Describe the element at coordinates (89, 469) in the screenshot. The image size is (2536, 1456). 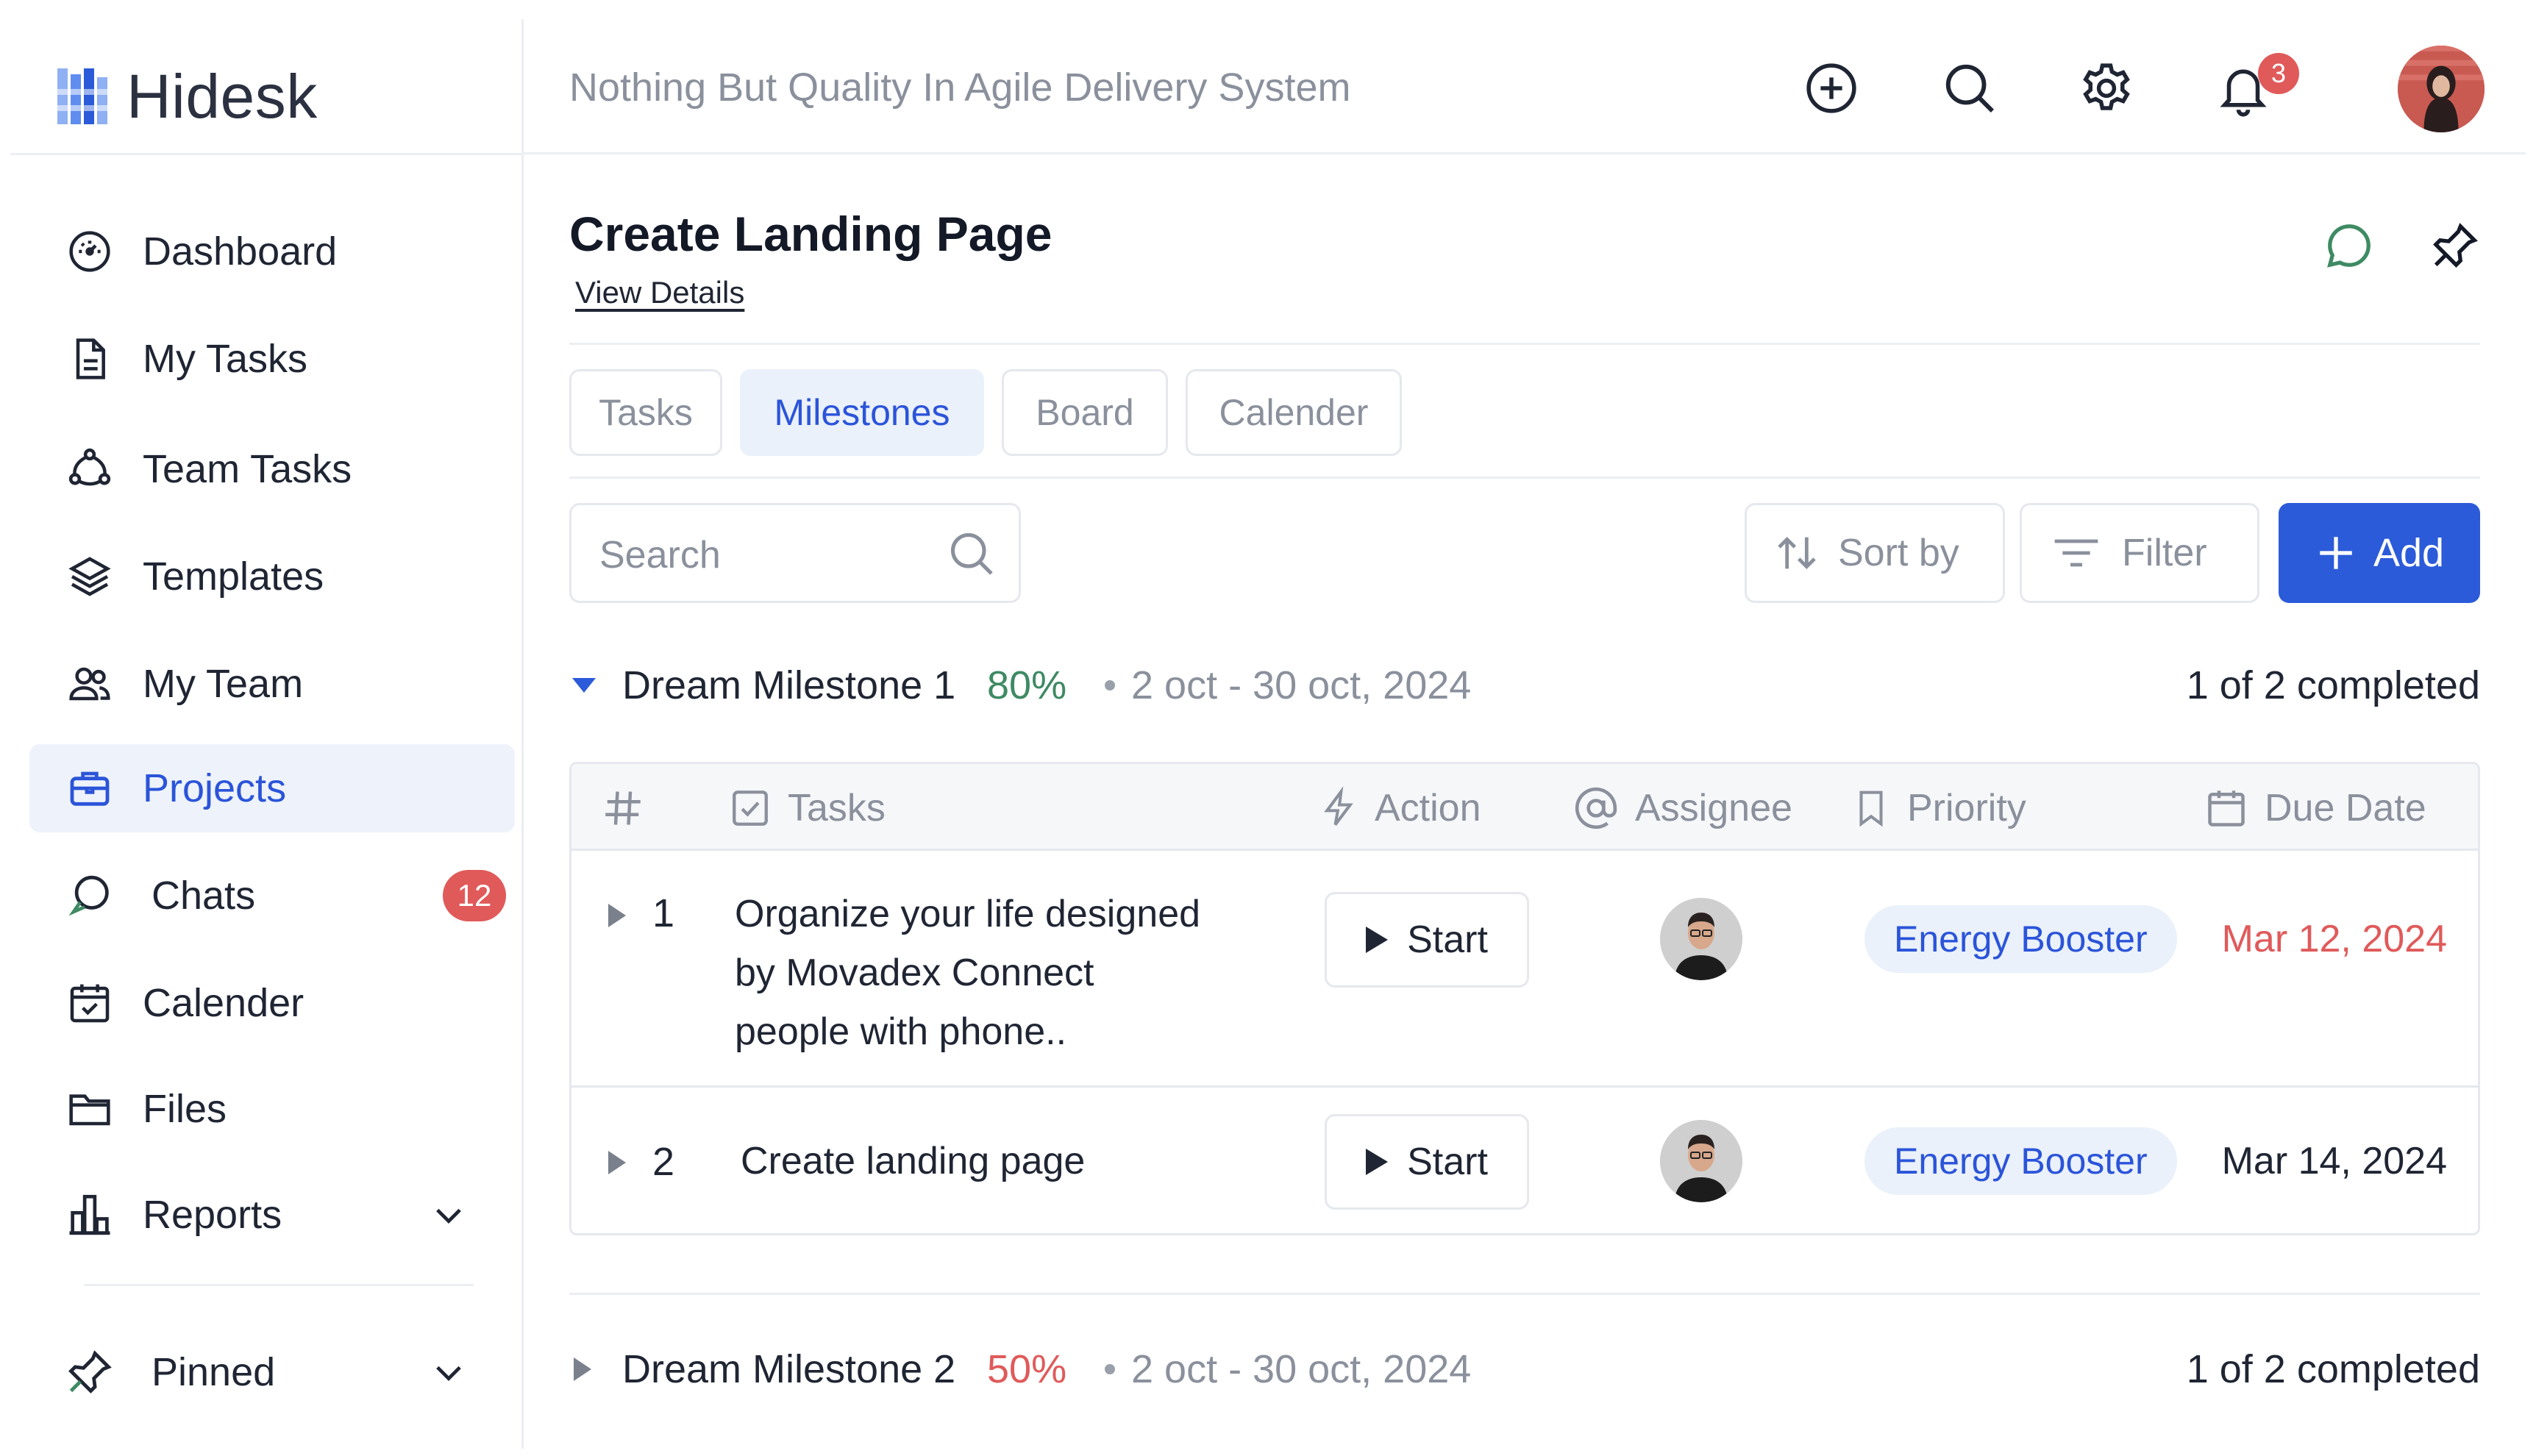
I see `team-network-icon` at that location.